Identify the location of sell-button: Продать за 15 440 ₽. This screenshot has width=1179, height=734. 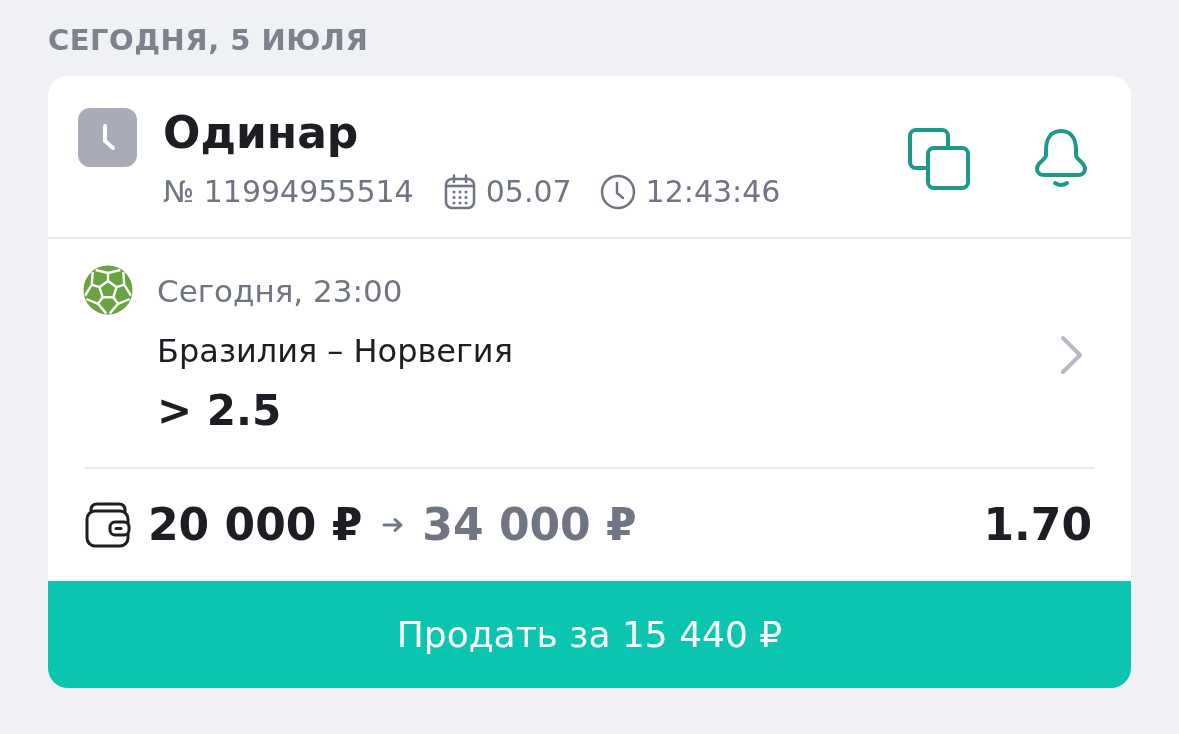
(589, 634).